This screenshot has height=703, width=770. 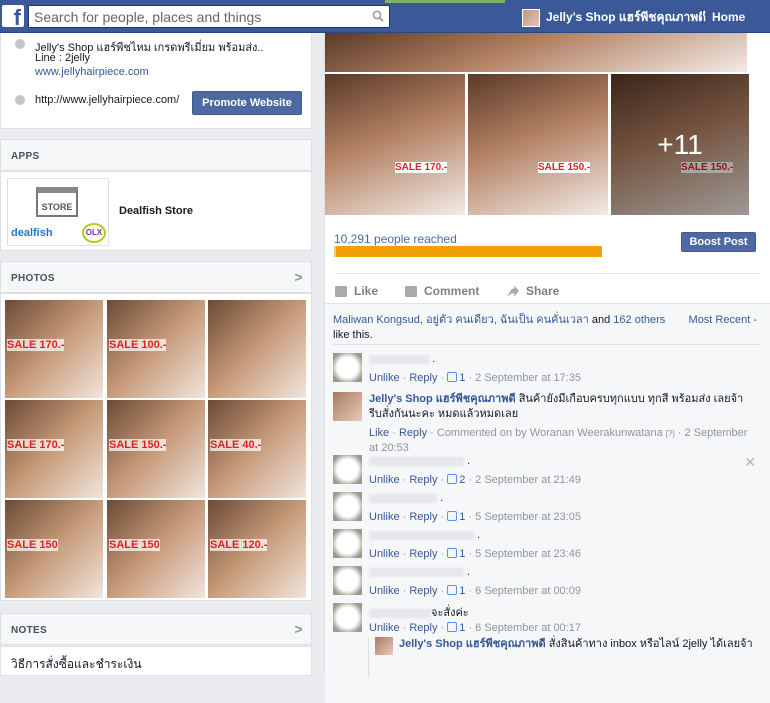 What do you see at coordinates (36, 445) in the screenshot?
I see `photo-label: SALE 170.-` at bounding box center [36, 445].